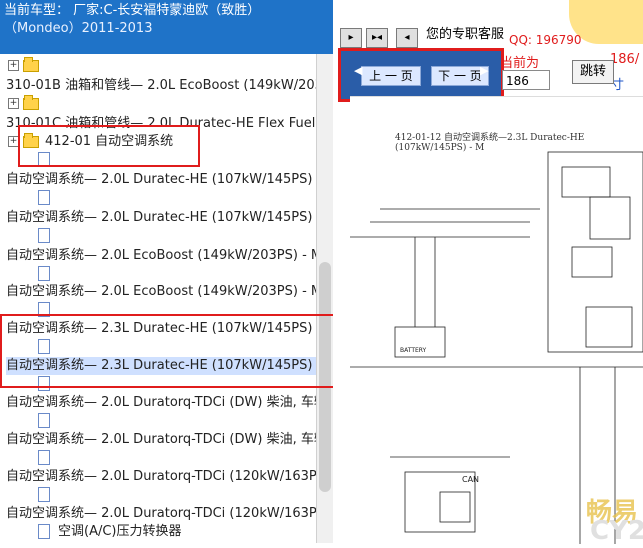 The width and height of the screenshot is (643, 548). I want to click on qq-text: QQ: 196790, so click(545, 40).